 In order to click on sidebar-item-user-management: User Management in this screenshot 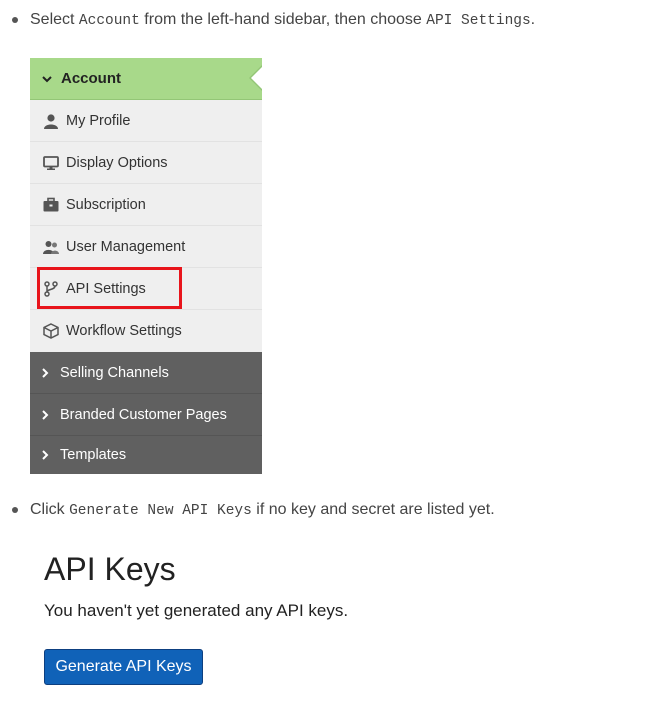, I will do `click(146, 247)`.